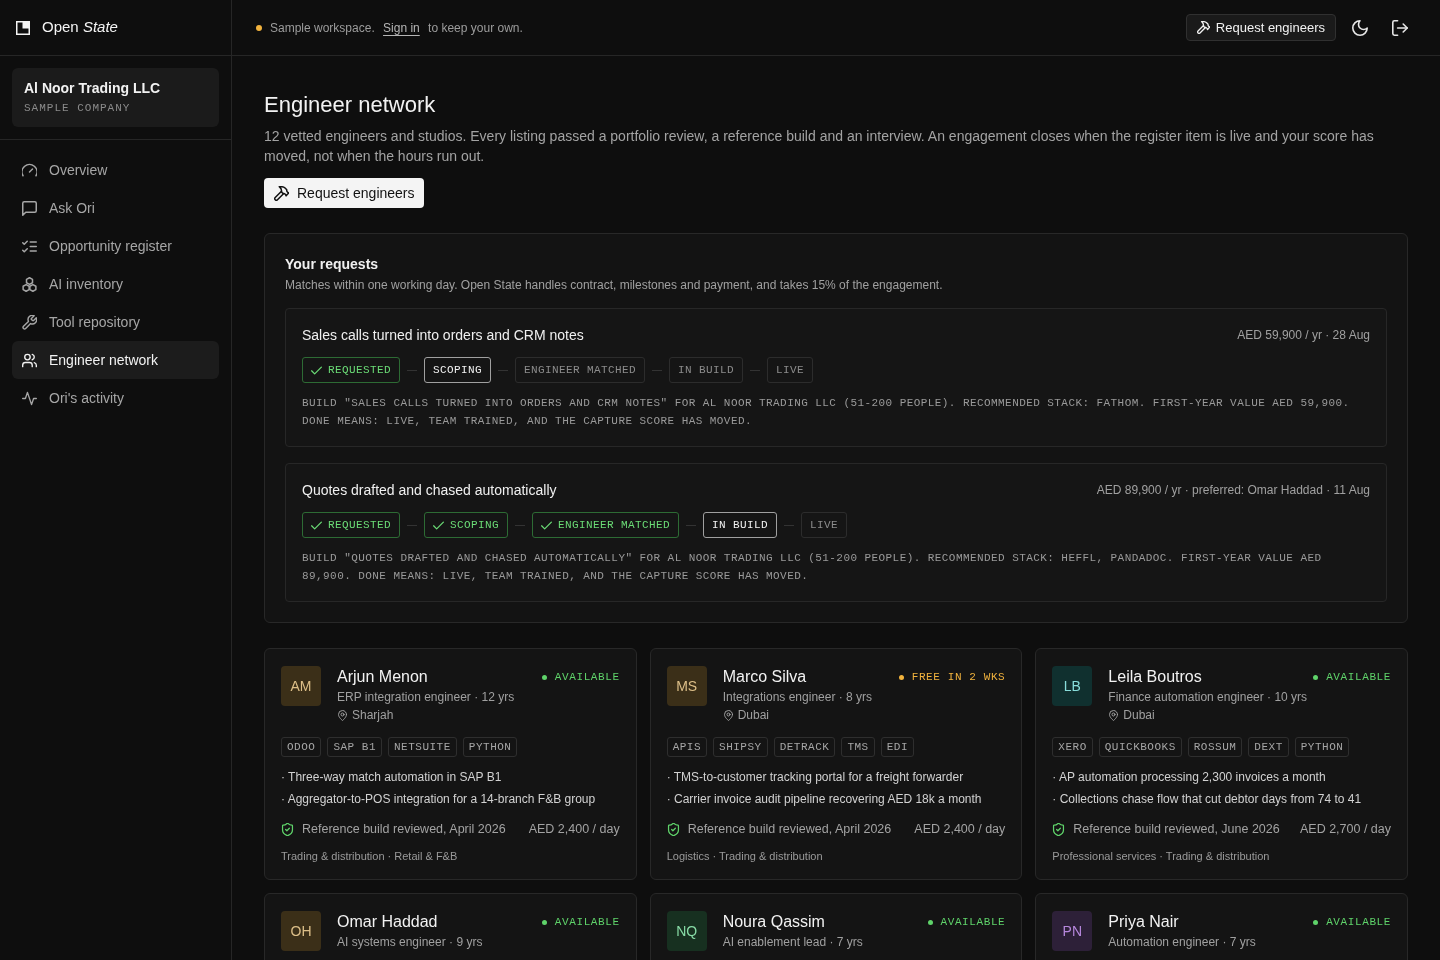 Image resolution: width=1440 pixels, height=960 pixels. I want to click on project-highlight: · Carrier invoice audit pipeline recovering AED 18k a month, so click(824, 799).